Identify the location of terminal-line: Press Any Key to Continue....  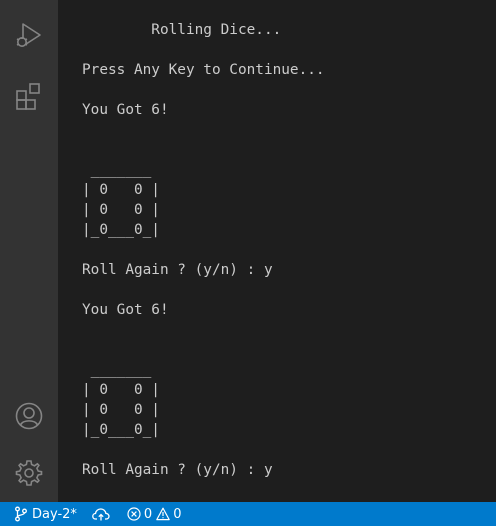
(203, 70).